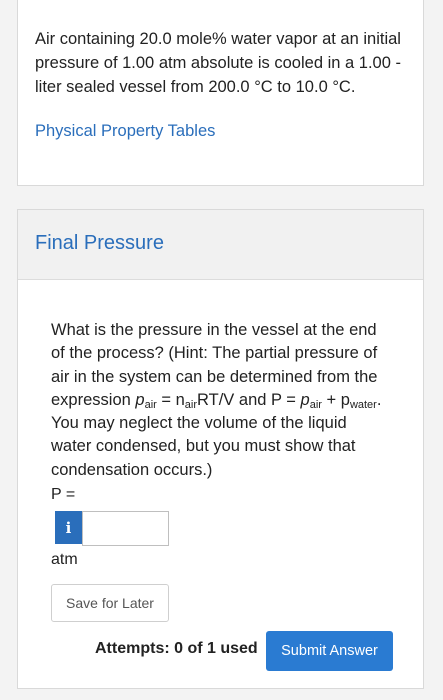  What do you see at coordinates (68, 527) in the screenshot?
I see `info-icon: i` at bounding box center [68, 527].